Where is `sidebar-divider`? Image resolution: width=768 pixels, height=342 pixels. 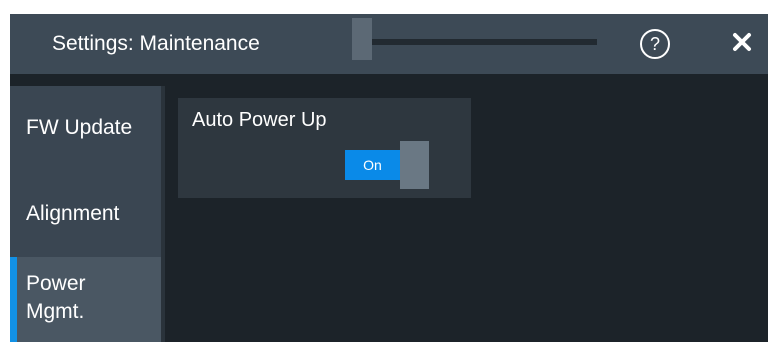 sidebar-divider is located at coordinates (163, 214).